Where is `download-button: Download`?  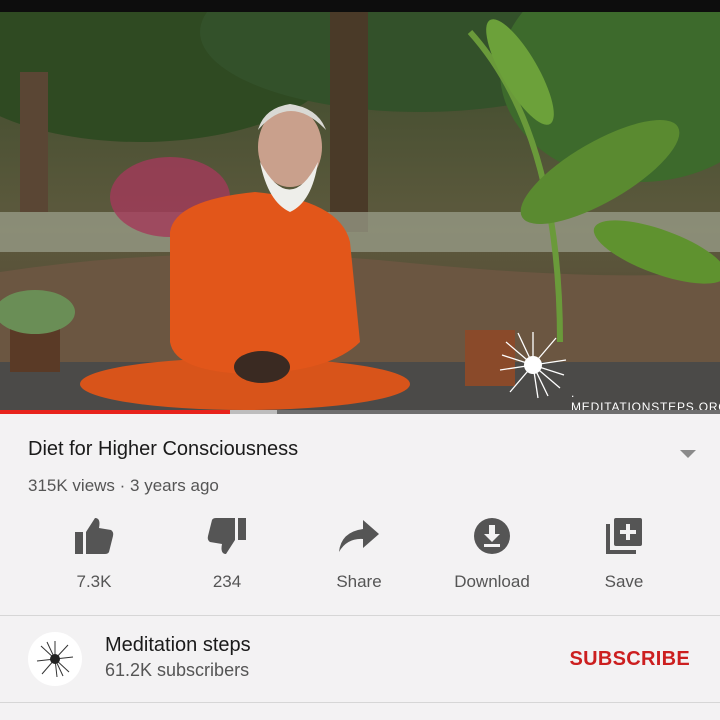
download-button: Download is located at coordinates (492, 553).